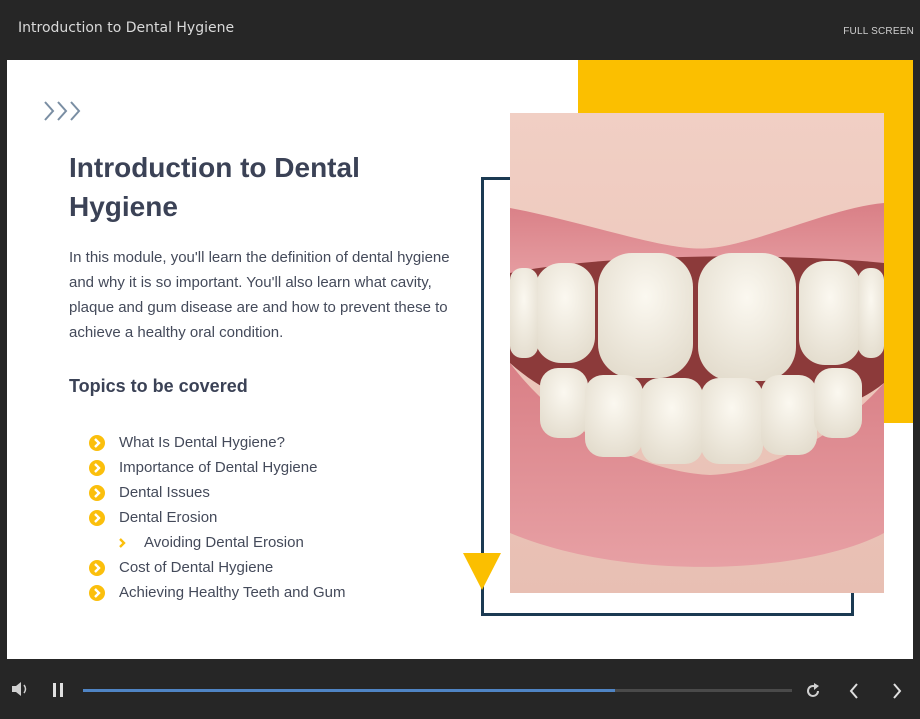 This screenshot has width=920, height=719. Describe the element at coordinates (58, 690) in the screenshot. I see `pause-icon` at that location.